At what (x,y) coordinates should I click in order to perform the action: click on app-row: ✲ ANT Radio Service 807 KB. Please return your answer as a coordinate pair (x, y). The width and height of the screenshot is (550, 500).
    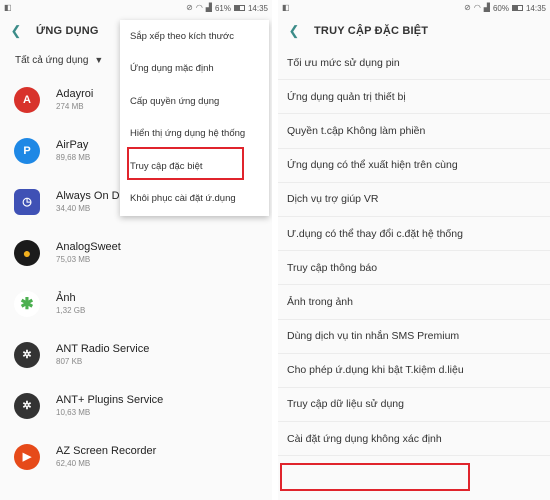
    Looking at the image, I should click on (136, 354).